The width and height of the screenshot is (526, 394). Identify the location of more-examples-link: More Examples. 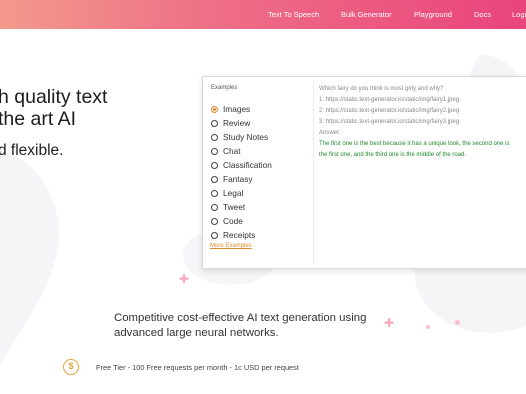
(231, 246).